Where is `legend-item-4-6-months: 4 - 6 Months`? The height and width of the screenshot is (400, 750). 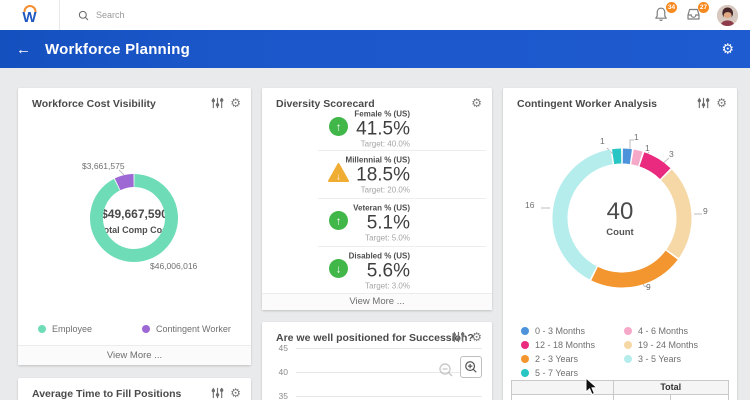
legend-item-4-6-months: 4 - 6 Months is located at coordinates (656, 331).